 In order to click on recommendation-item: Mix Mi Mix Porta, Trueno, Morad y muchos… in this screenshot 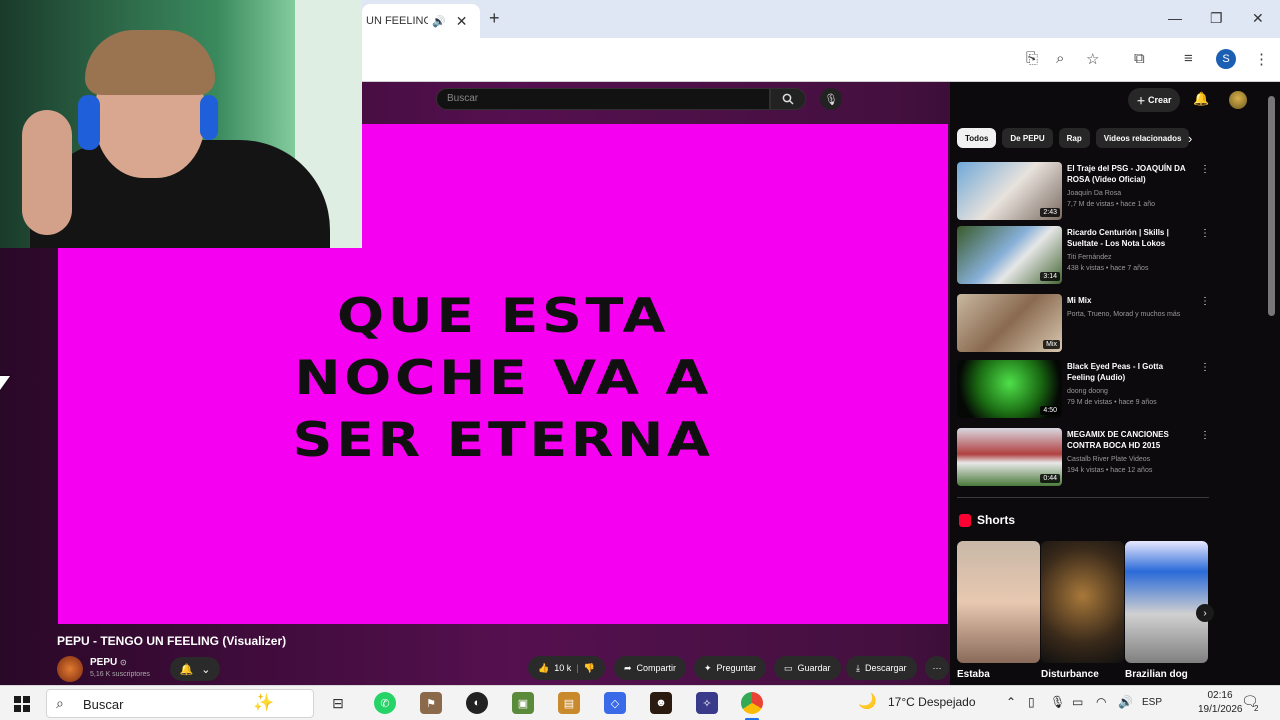, I will do `click(1087, 323)`.